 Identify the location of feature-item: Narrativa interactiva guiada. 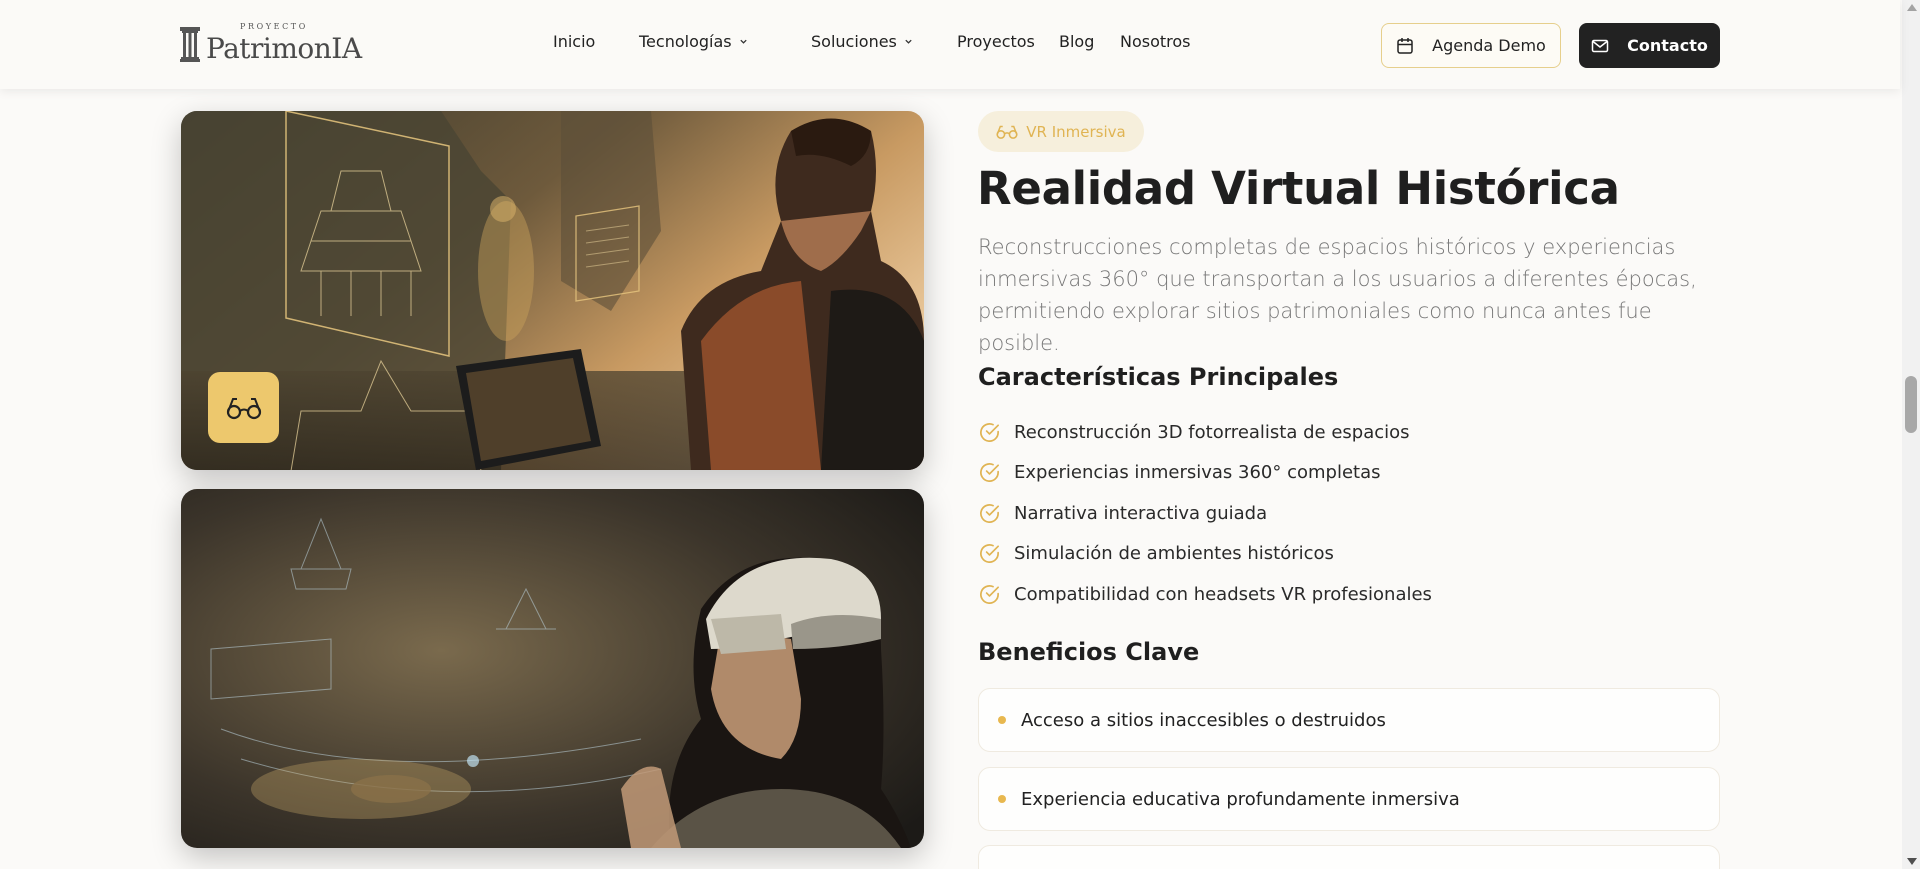
(1205, 513).